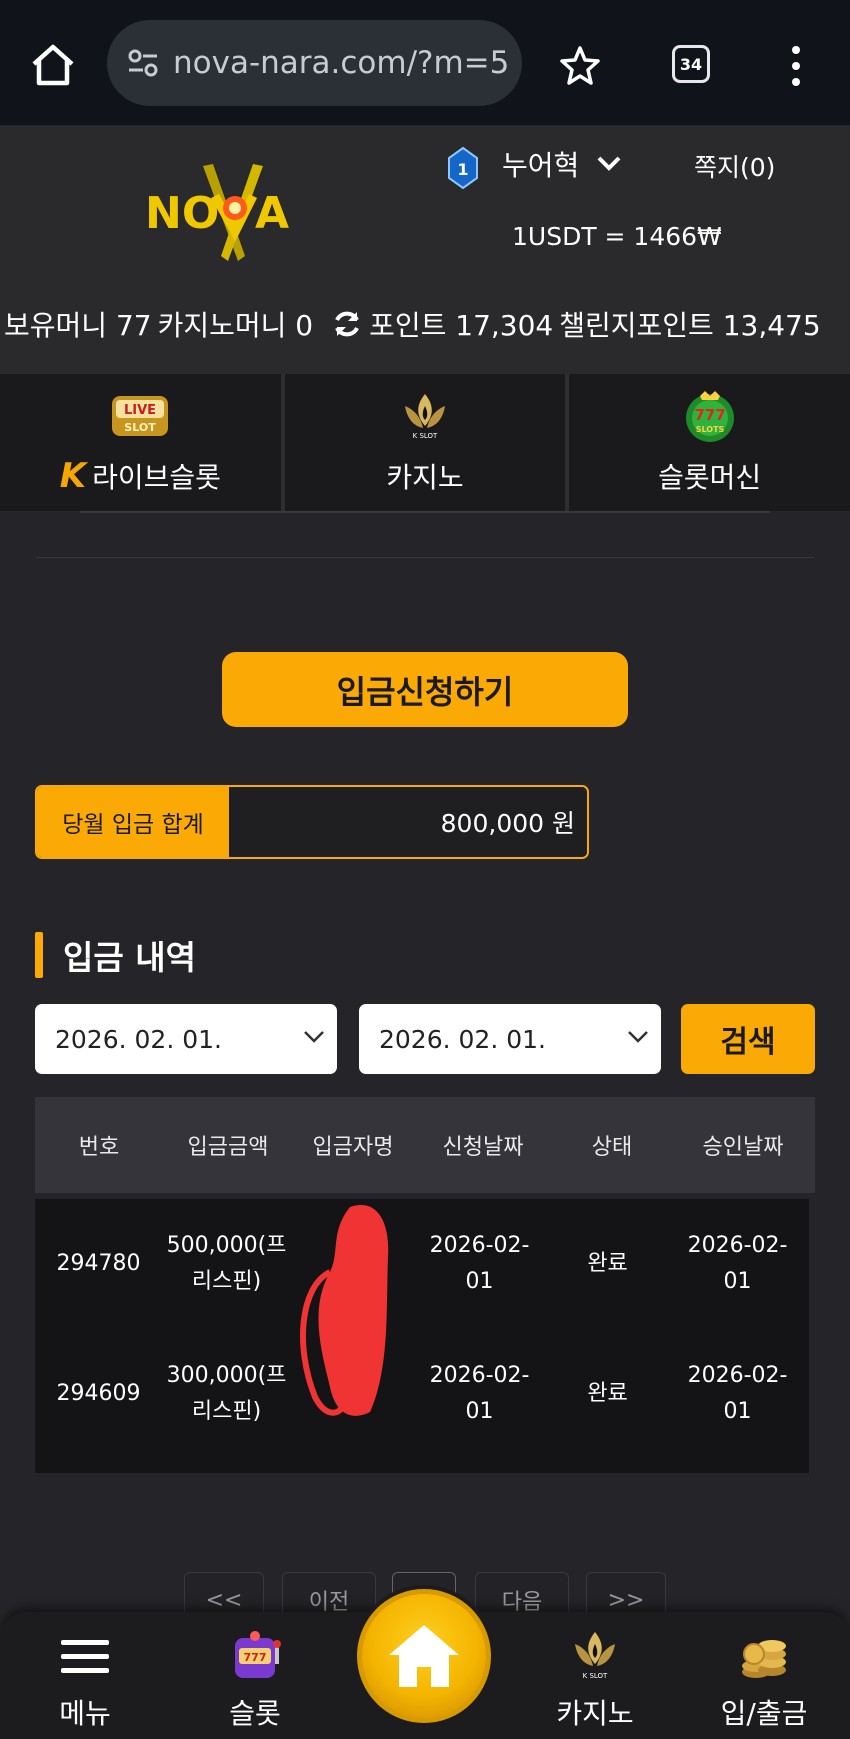 The height and width of the screenshot is (1739, 850). I want to click on monthly-deposit-label: 당월 입금 합계, so click(133, 822).